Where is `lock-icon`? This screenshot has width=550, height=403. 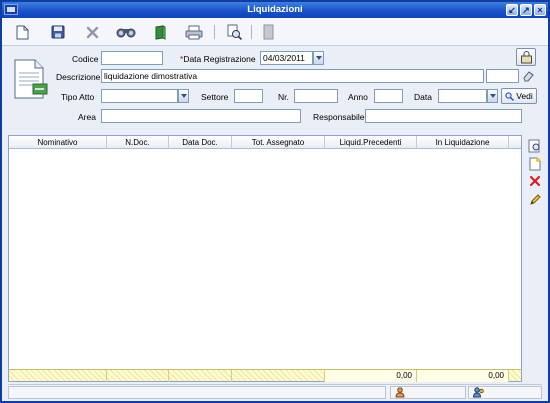
lock-icon is located at coordinates (526, 56).